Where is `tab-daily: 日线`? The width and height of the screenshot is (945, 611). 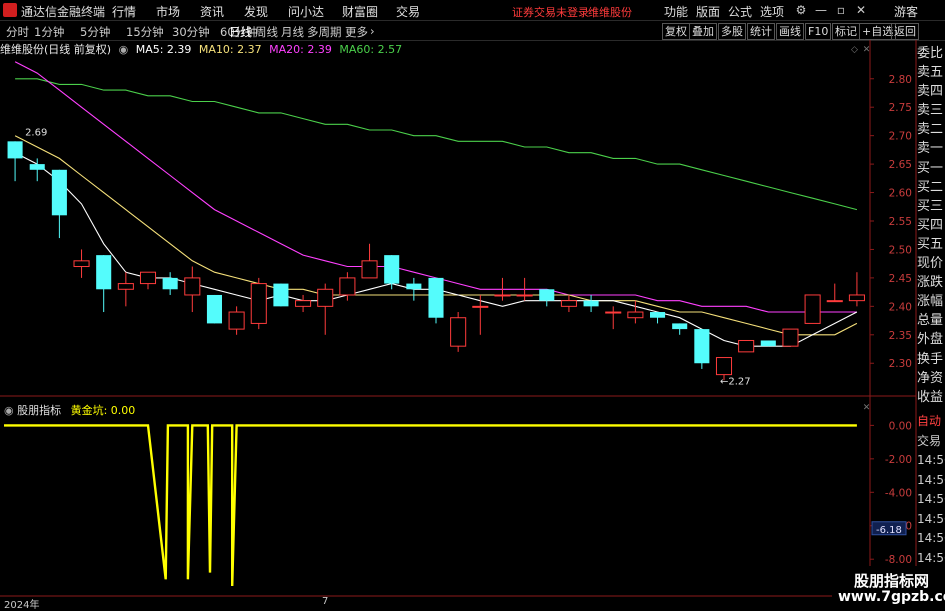 tab-daily: 日线 is located at coordinates (240, 32).